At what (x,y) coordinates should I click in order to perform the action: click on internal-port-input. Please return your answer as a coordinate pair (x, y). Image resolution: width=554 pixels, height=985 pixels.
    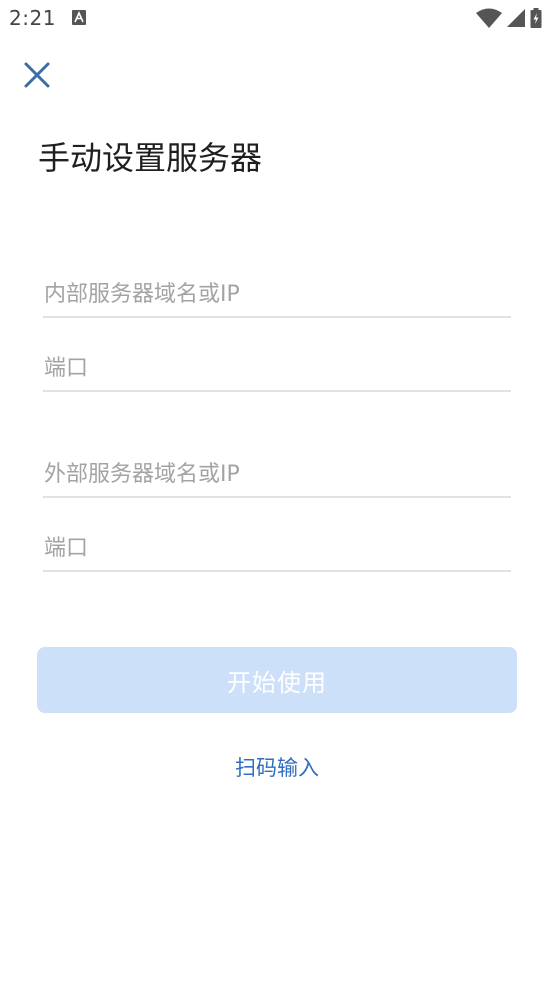
    Looking at the image, I should click on (277, 368).